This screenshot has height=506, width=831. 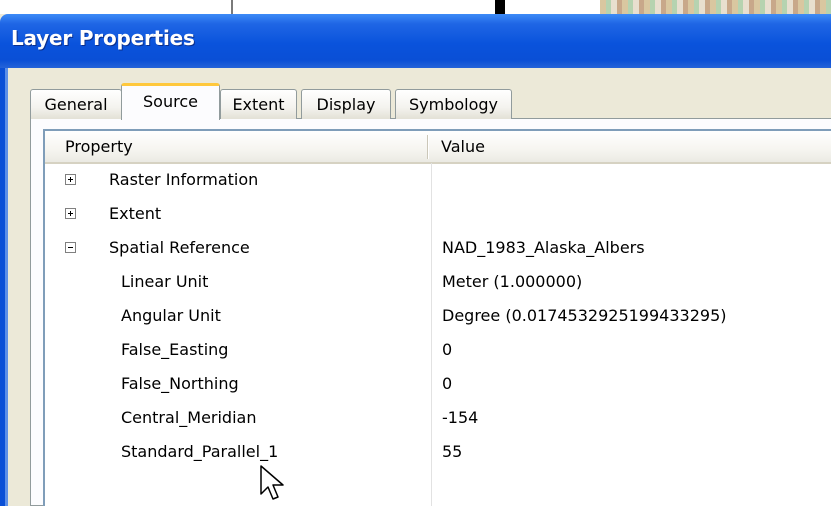 What do you see at coordinates (272, 482) in the screenshot?
I see `mouse-pointer-icon` at bounding box center [272, 482].